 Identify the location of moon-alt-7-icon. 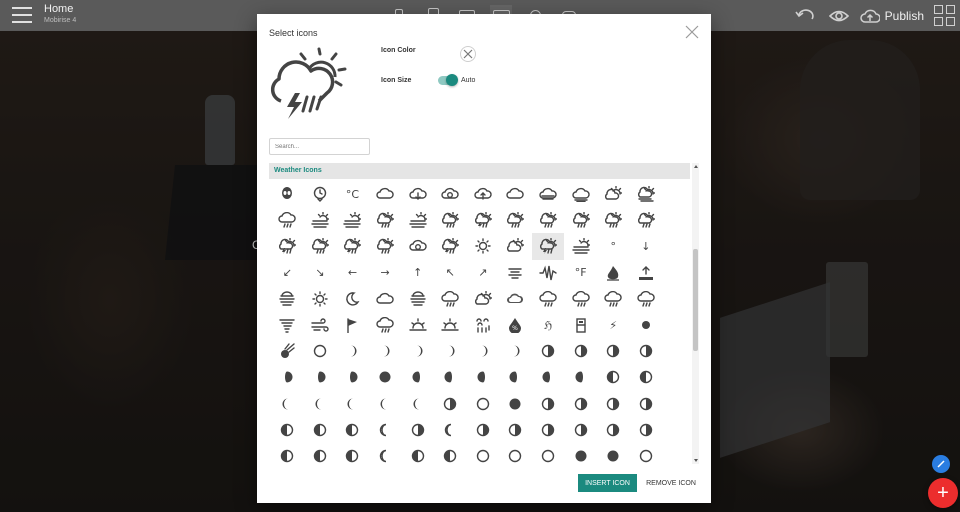
(483, 453).